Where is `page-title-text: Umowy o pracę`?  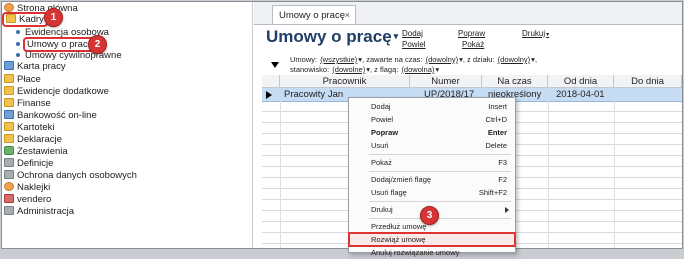
page-title-text: Umowy o pracę is located at coordinates (329, 36).